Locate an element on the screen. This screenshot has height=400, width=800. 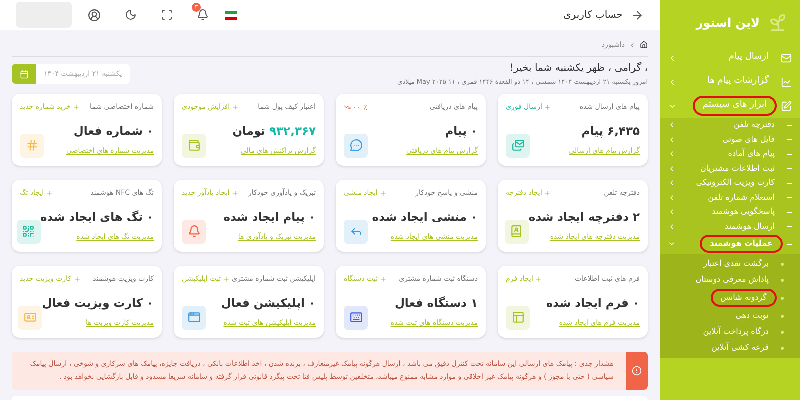
submenu-item: ارسال هوشمند is located at coordinates (730, 227).